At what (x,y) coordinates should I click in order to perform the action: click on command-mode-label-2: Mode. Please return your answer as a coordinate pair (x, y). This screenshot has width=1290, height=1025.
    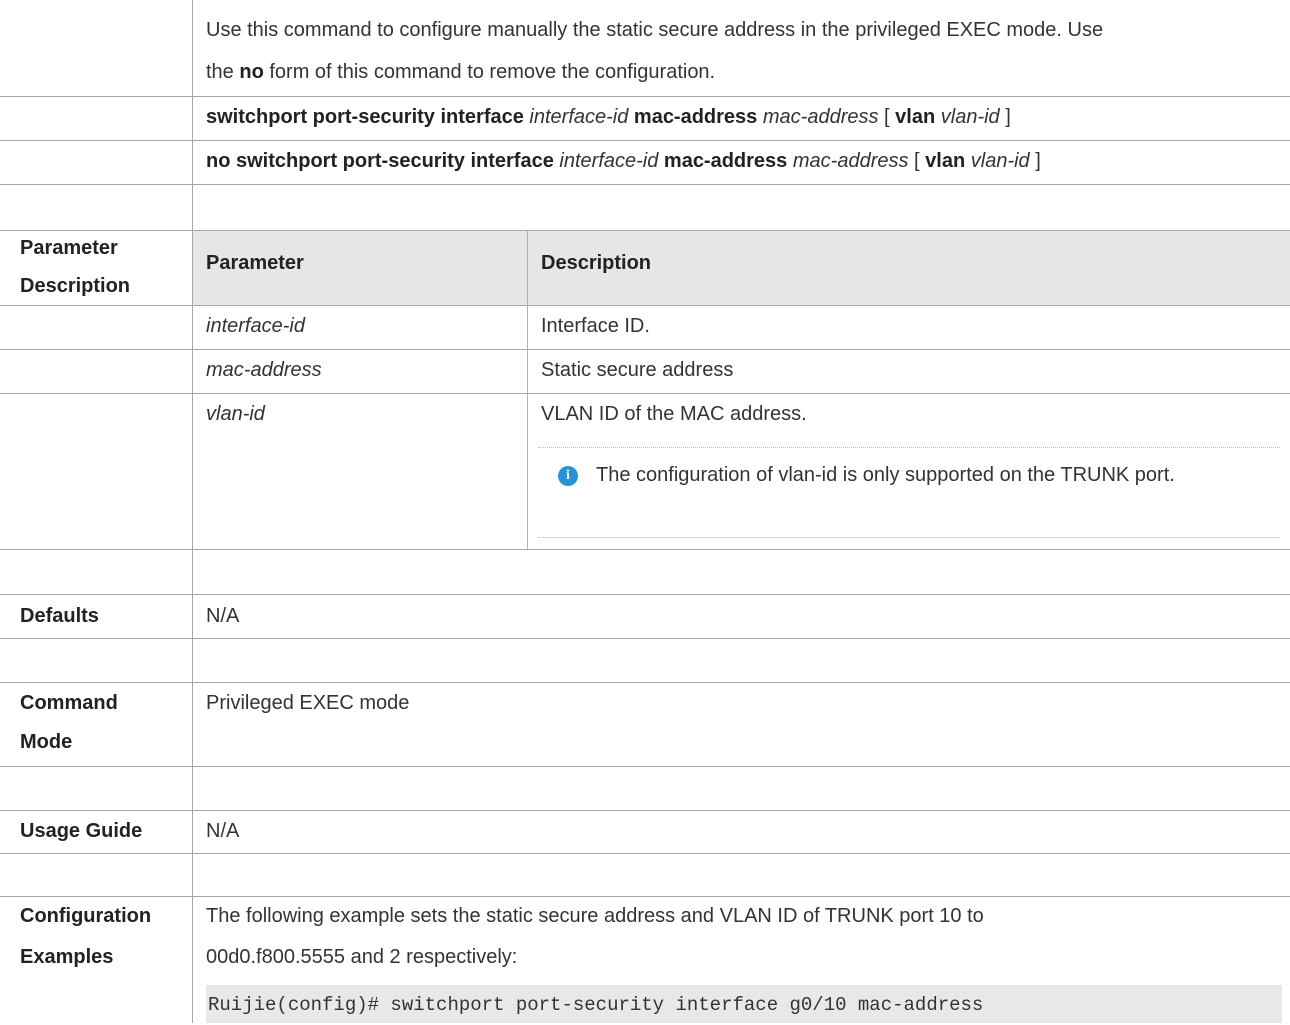
    Looking at the image, I should click on (46, 742).